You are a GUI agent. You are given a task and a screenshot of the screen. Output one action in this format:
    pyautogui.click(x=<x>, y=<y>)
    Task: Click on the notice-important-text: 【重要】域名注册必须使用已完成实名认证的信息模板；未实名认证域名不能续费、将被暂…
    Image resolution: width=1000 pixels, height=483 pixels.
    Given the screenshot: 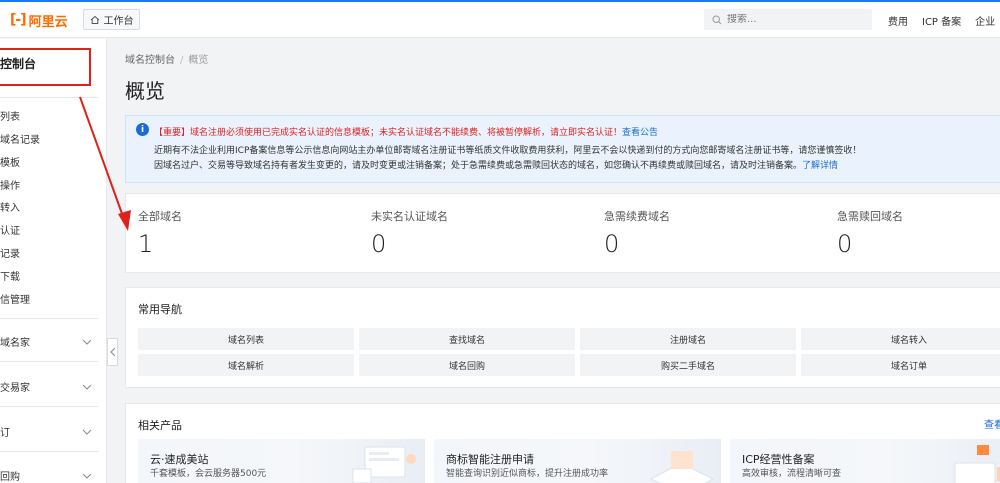 What is the action you would take?
    pyautogui.click(x=388, y=133)
    